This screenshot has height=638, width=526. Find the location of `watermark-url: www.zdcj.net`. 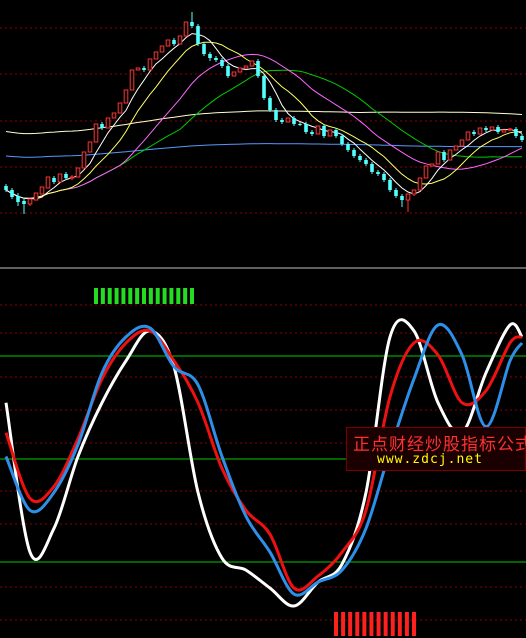

watermark-url: www.zdcj.net is located at coordinates (430, 459).